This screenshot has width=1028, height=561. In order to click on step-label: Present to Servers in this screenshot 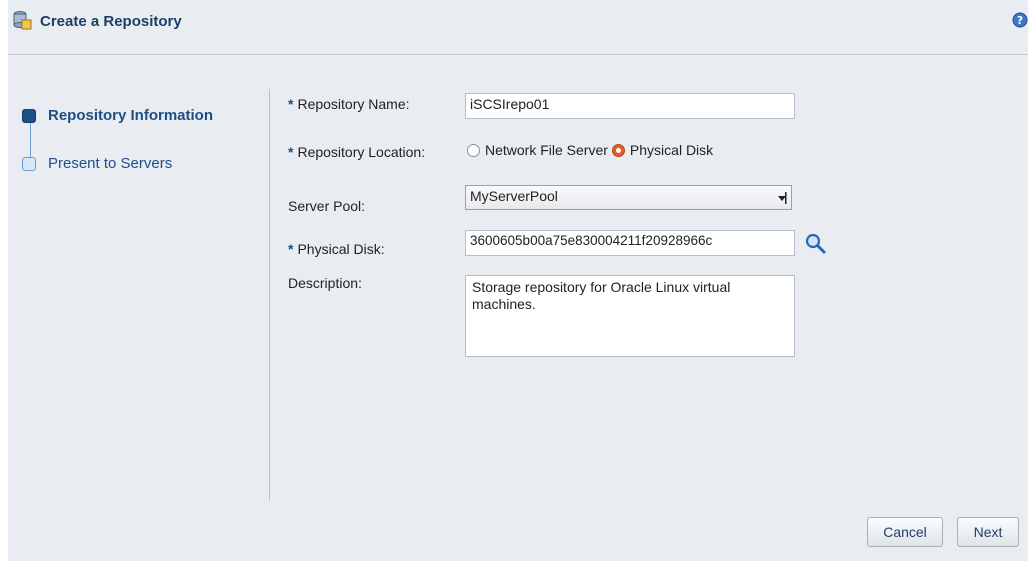, I will do `click(110, 163)`.